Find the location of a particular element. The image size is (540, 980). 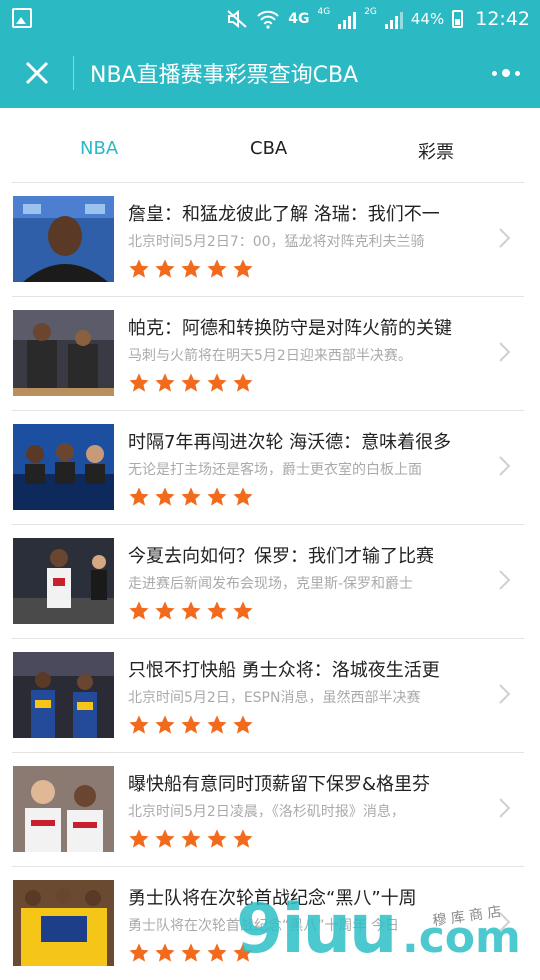

close-icon is located at coordinates (37, 73).